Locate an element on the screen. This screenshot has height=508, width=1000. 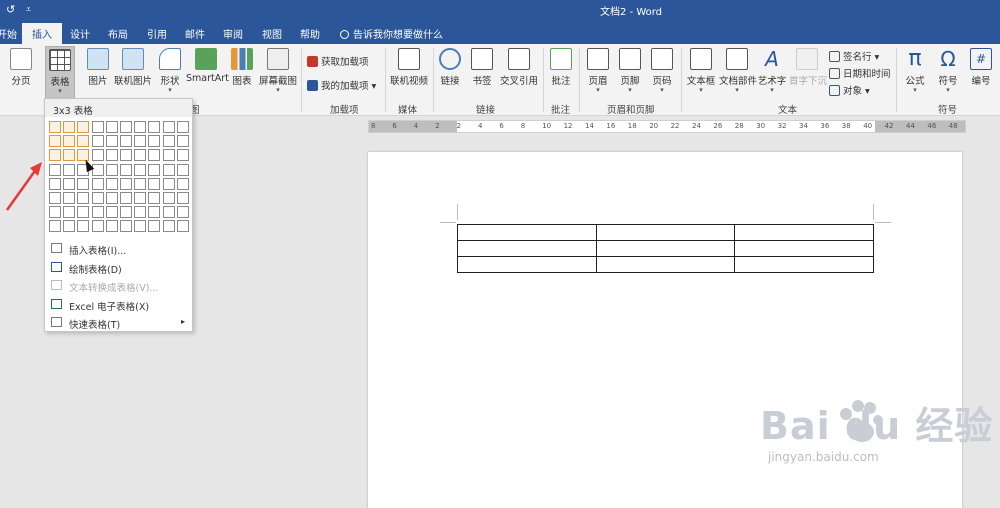
equation-button: π 公式 ▾ is located at coordinates (915, 71).